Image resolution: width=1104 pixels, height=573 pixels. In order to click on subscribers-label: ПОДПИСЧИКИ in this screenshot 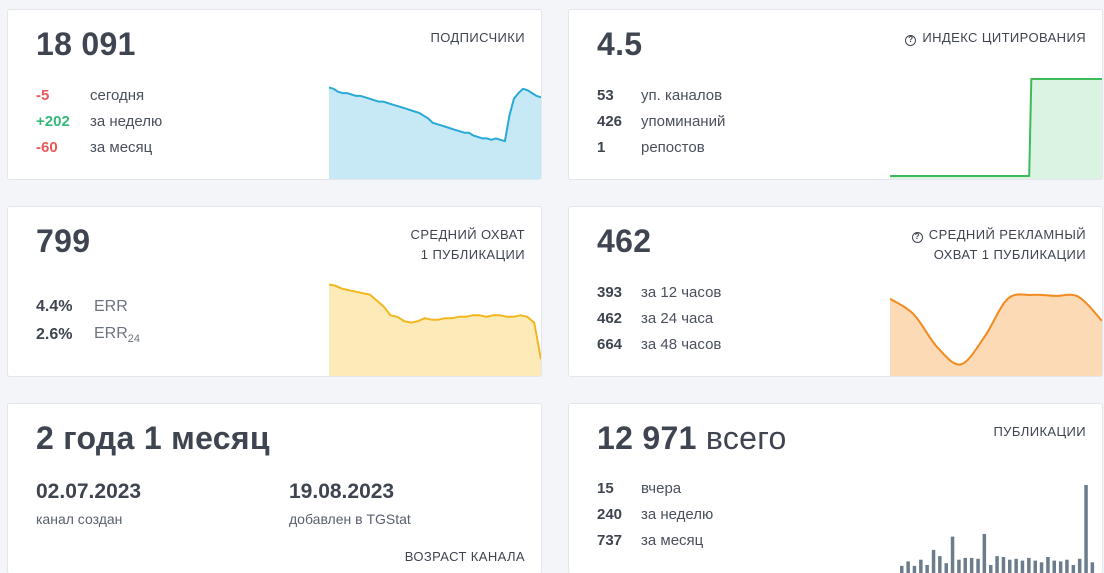, I will do `click(477, 38)`.